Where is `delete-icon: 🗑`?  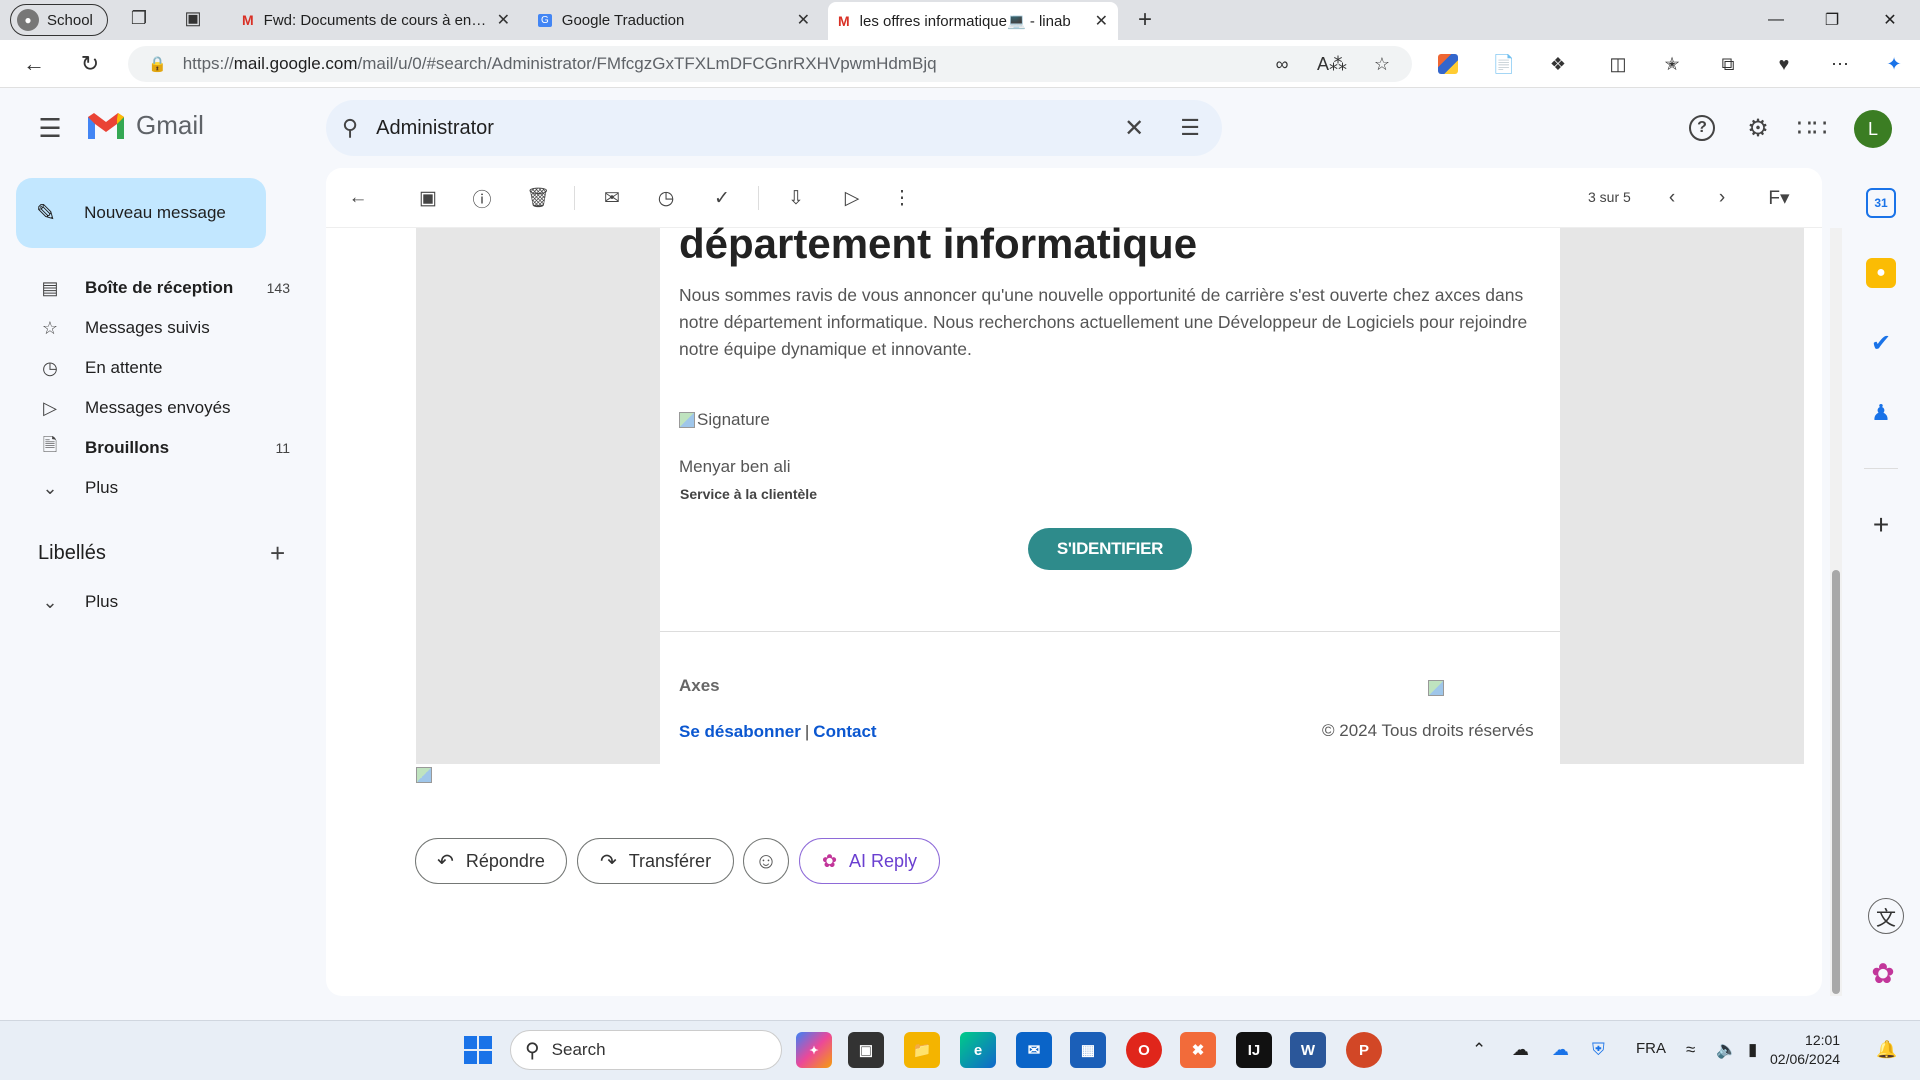
delete-icon: 🗑 is located at coordinates (538, 198).